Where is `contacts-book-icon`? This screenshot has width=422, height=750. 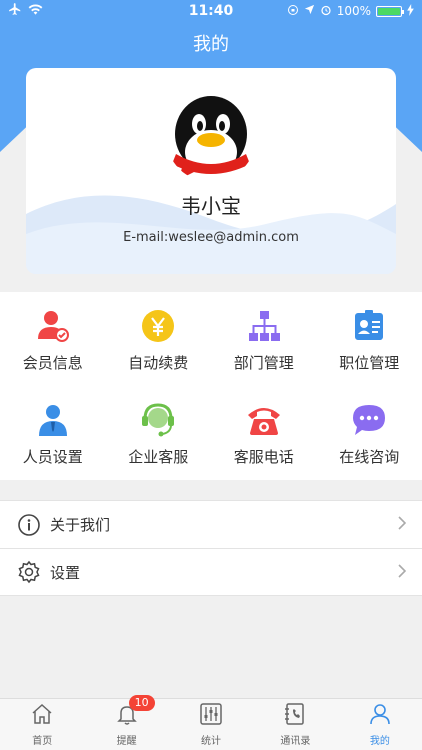
contacts-book-icon is located at coordinates (295, 716).